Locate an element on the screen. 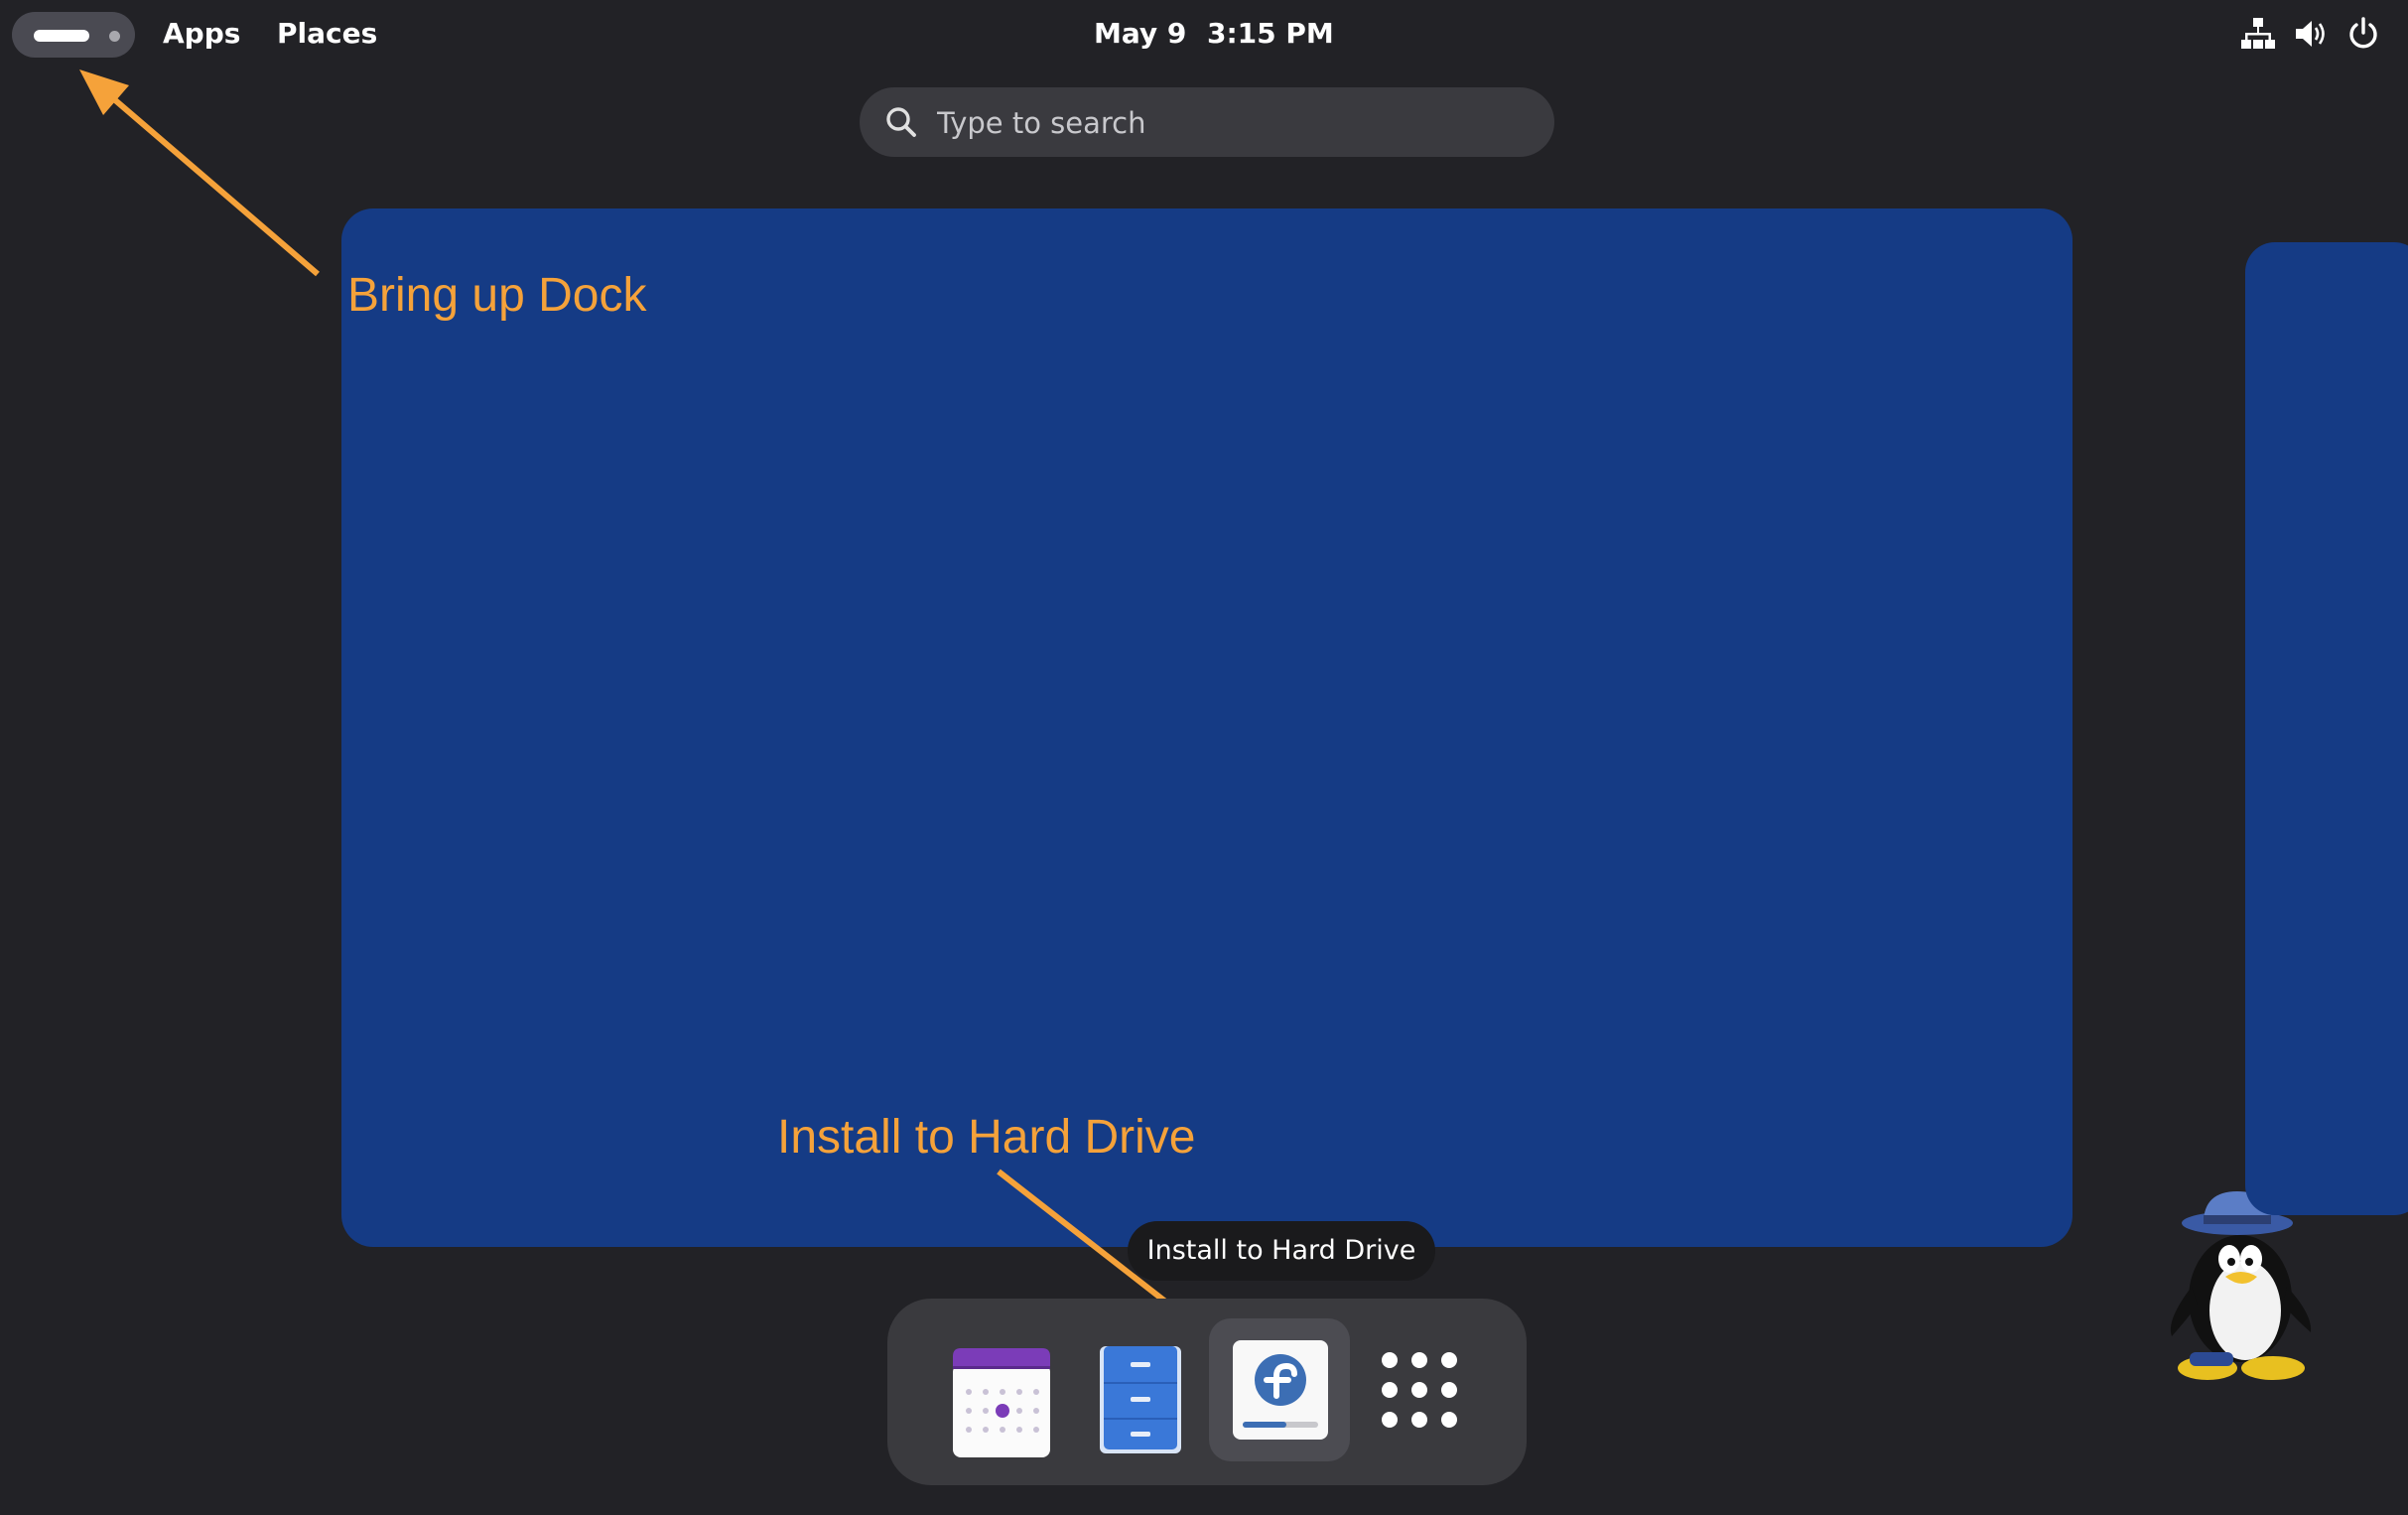 This screenshot has width=2408, height=1515. search-icon is located at coordinates (901, 122).